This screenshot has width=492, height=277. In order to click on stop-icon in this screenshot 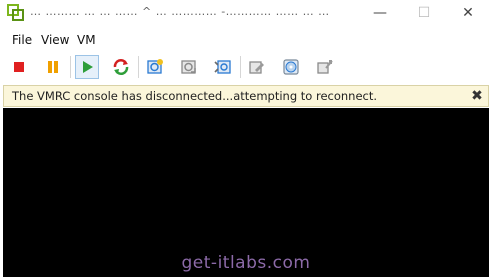, I will do `click(19, 67)`.